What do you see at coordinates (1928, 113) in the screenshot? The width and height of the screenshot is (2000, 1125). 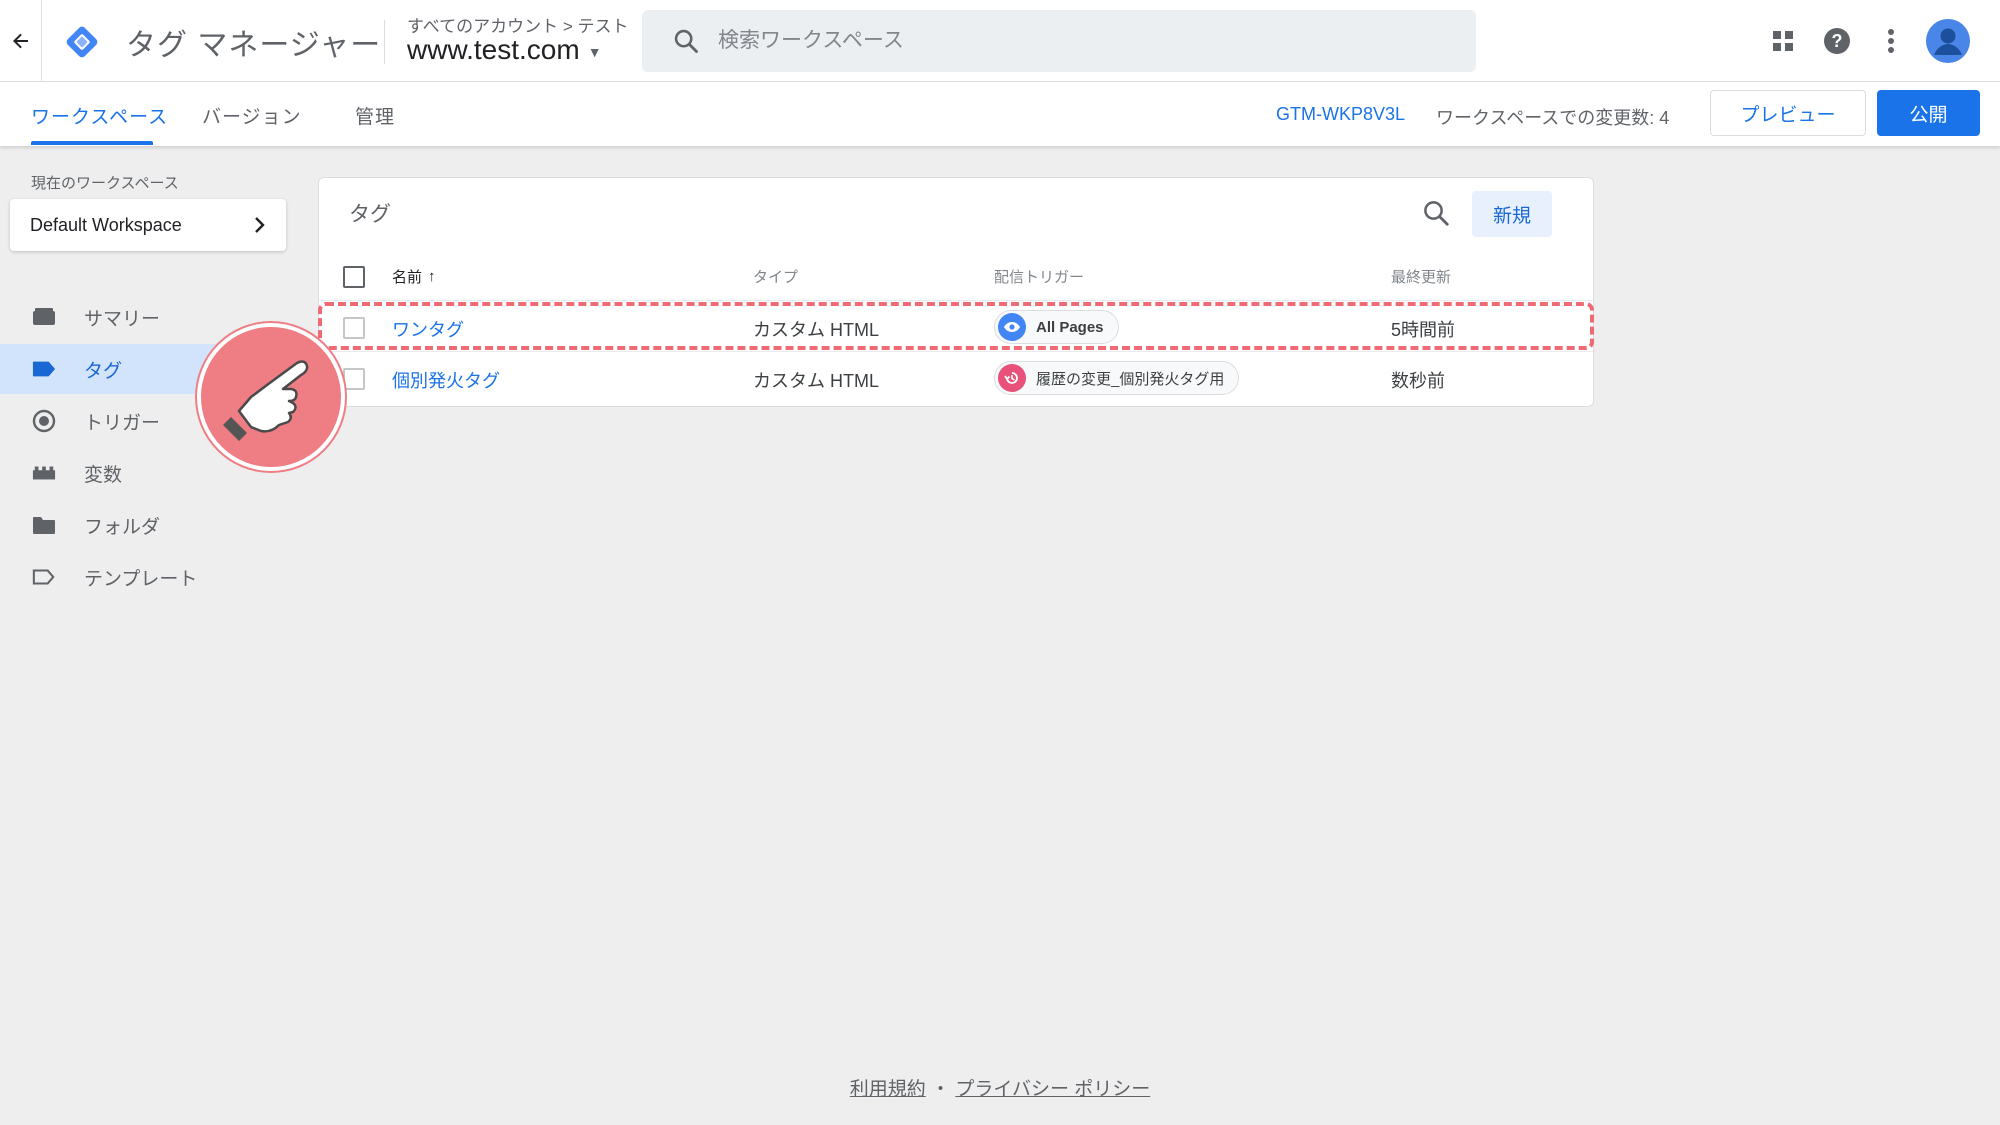 I see `publish-button: 公開` at bounding box center [1928, 113].